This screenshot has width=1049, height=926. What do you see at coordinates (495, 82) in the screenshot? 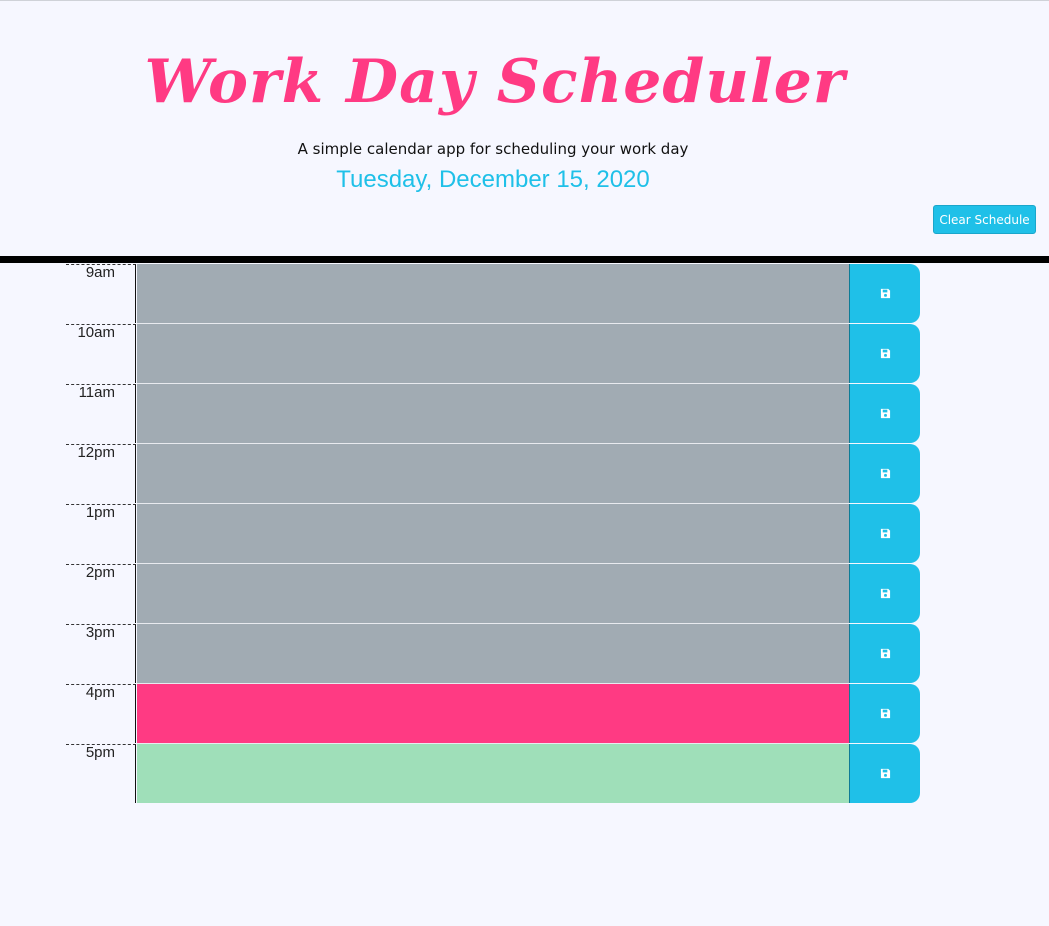
I see `page-title: Work Day Scheduler` at bounding box center [495, 82].